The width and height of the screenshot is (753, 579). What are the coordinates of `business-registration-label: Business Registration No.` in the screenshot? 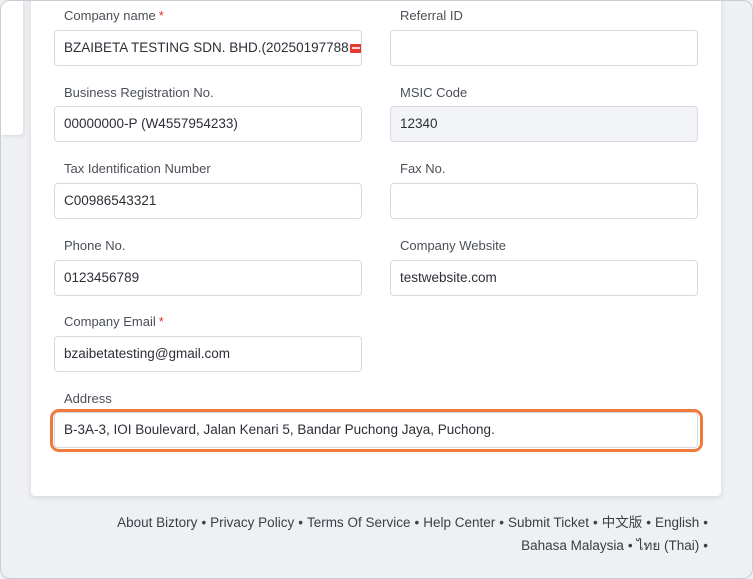 It's located at (139, 92).